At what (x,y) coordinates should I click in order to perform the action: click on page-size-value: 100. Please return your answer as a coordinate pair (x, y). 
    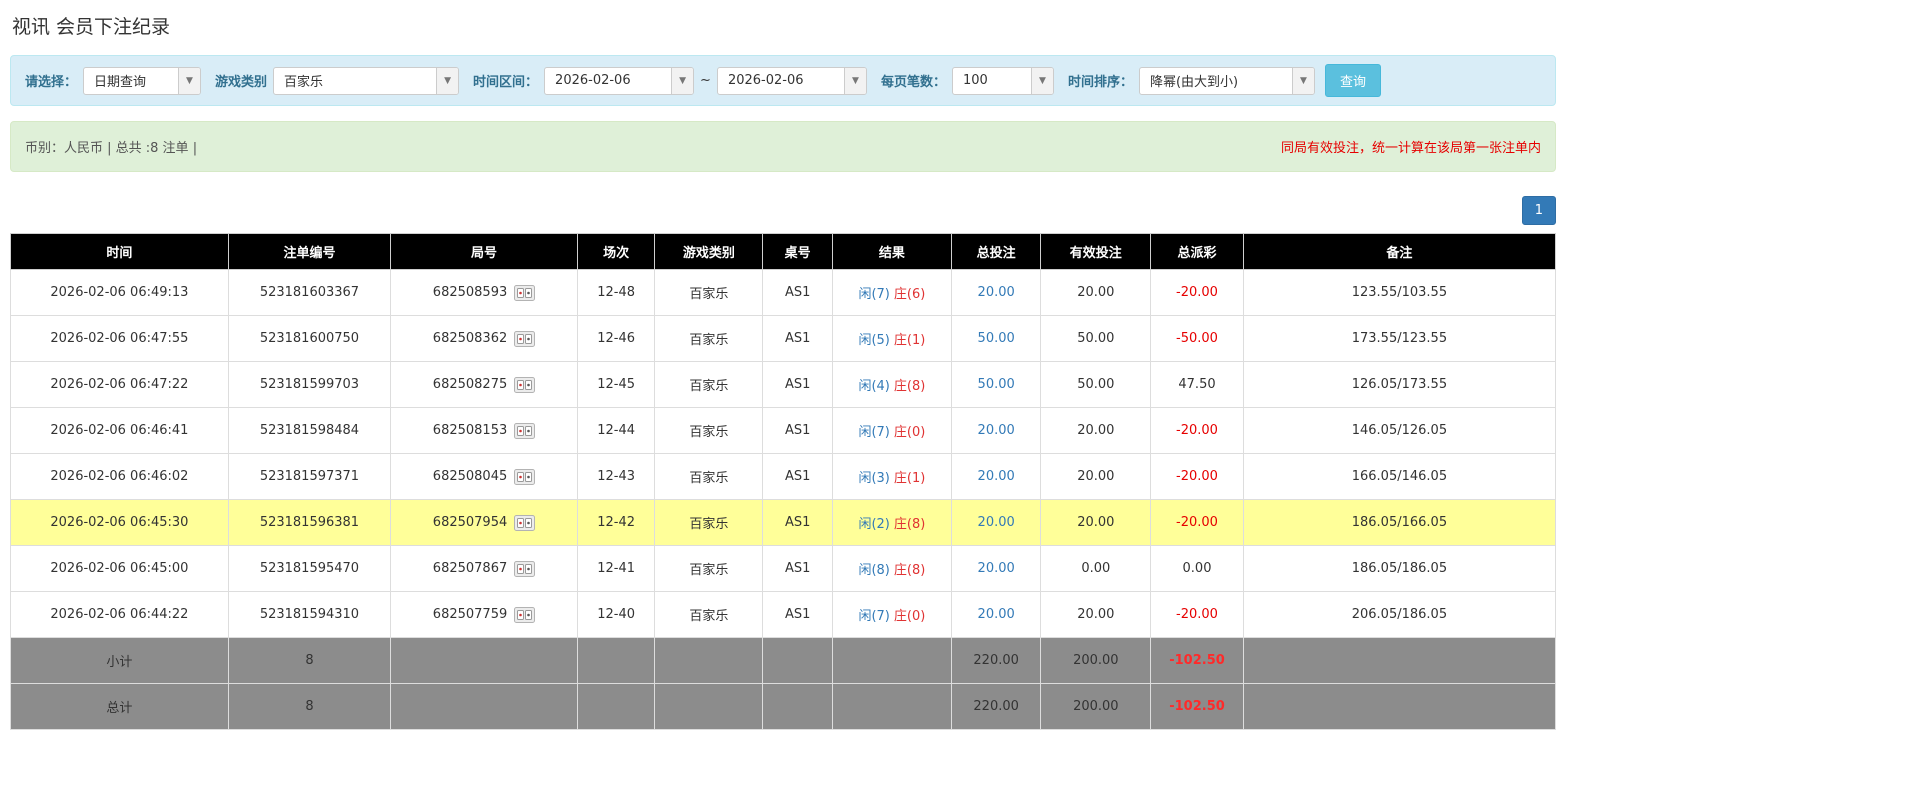
    Looking at the image, I should click on (975, 80).